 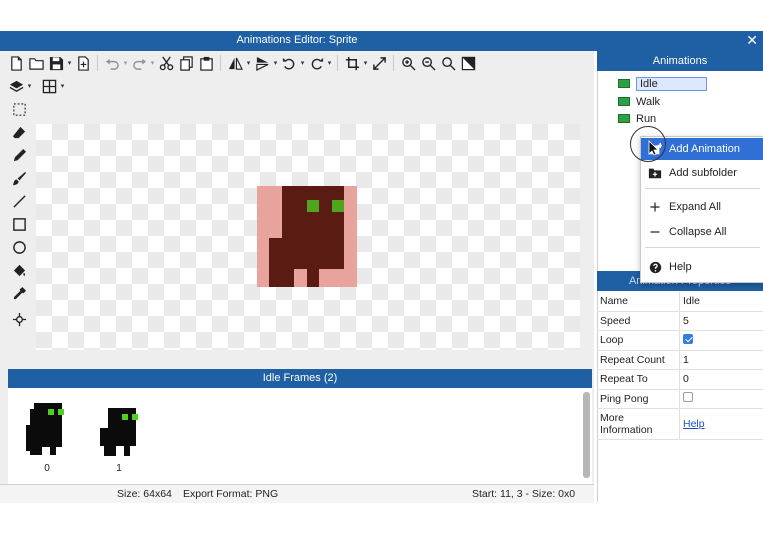 What do you see at coordinates (307, 236) in the screenshot?
I see `sprite-preview` at bounding box center [307, 236].